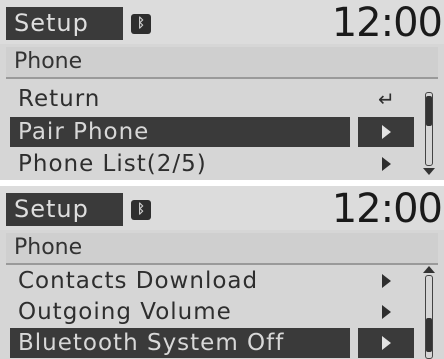 This screenshot has width=444, height=359. I want to click on menu-item-label: Contacts Download, so click(138, 281).